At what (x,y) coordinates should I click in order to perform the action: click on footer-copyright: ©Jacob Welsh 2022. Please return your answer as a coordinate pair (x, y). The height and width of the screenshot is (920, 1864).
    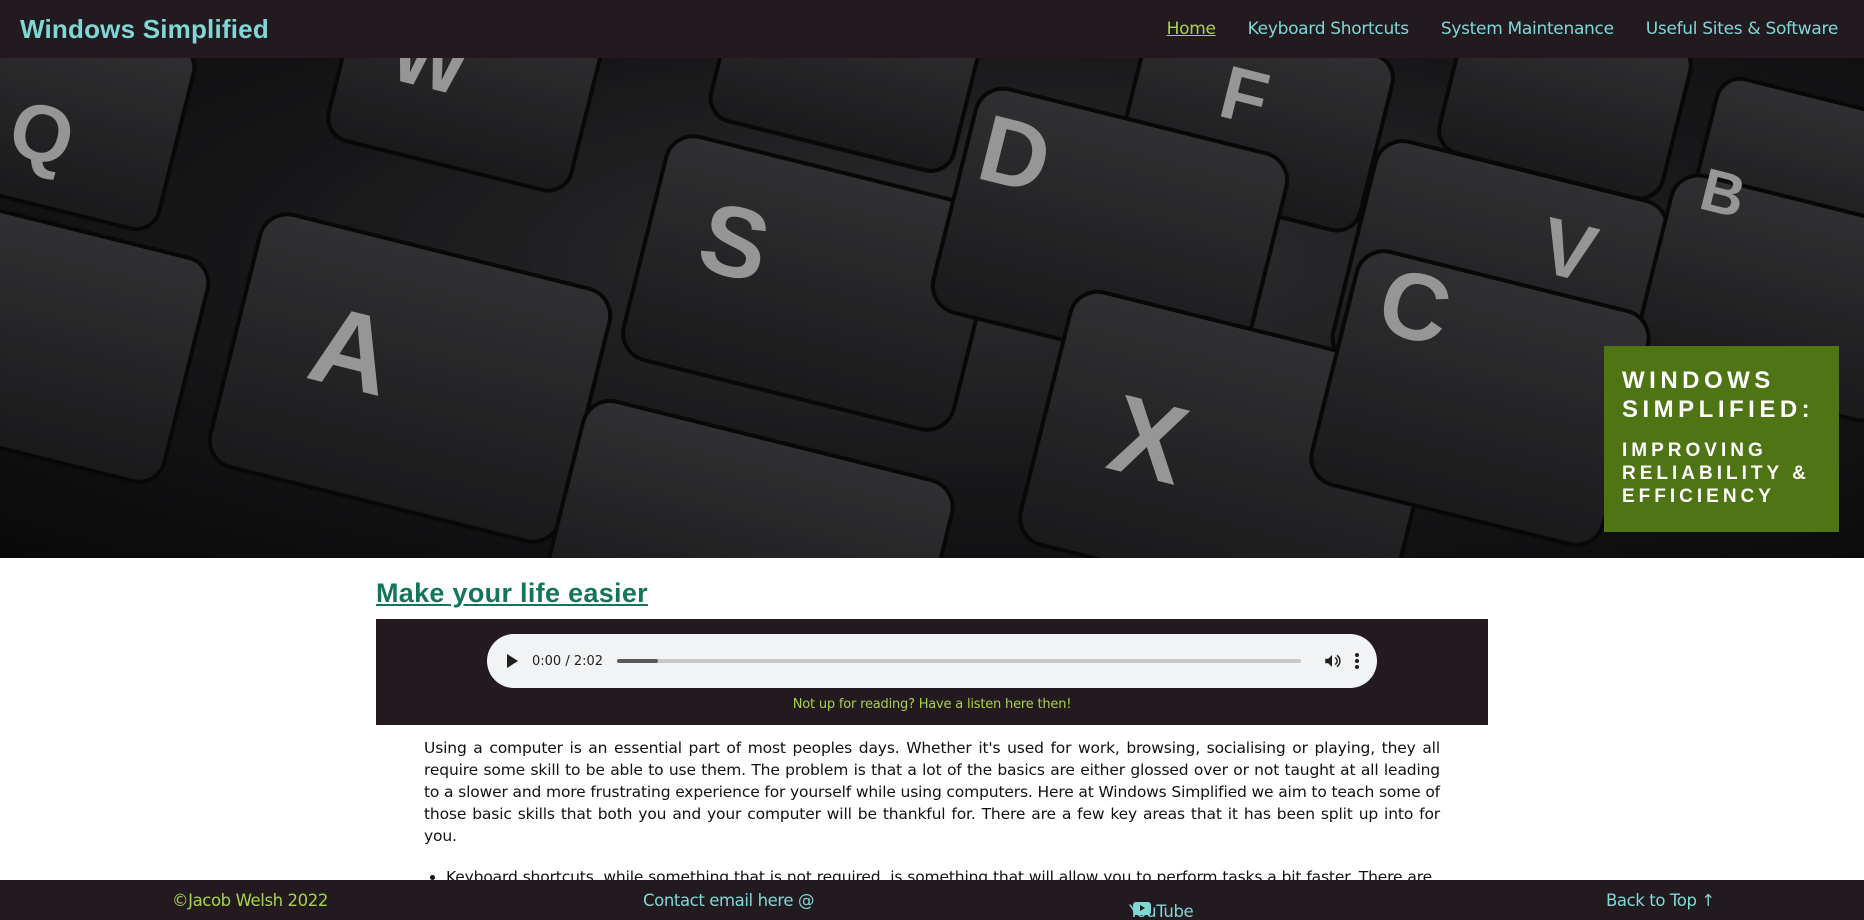
    Looking at the image, I should click on (250, 900).